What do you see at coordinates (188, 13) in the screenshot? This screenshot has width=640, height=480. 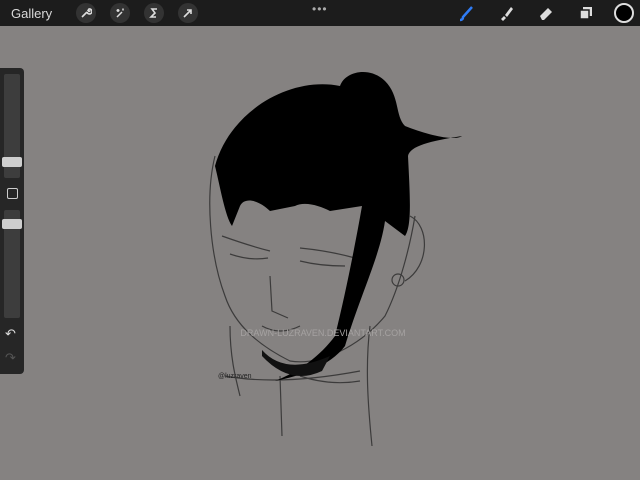 I see `transform-arrow-icon` at bounding box center [188, 13].